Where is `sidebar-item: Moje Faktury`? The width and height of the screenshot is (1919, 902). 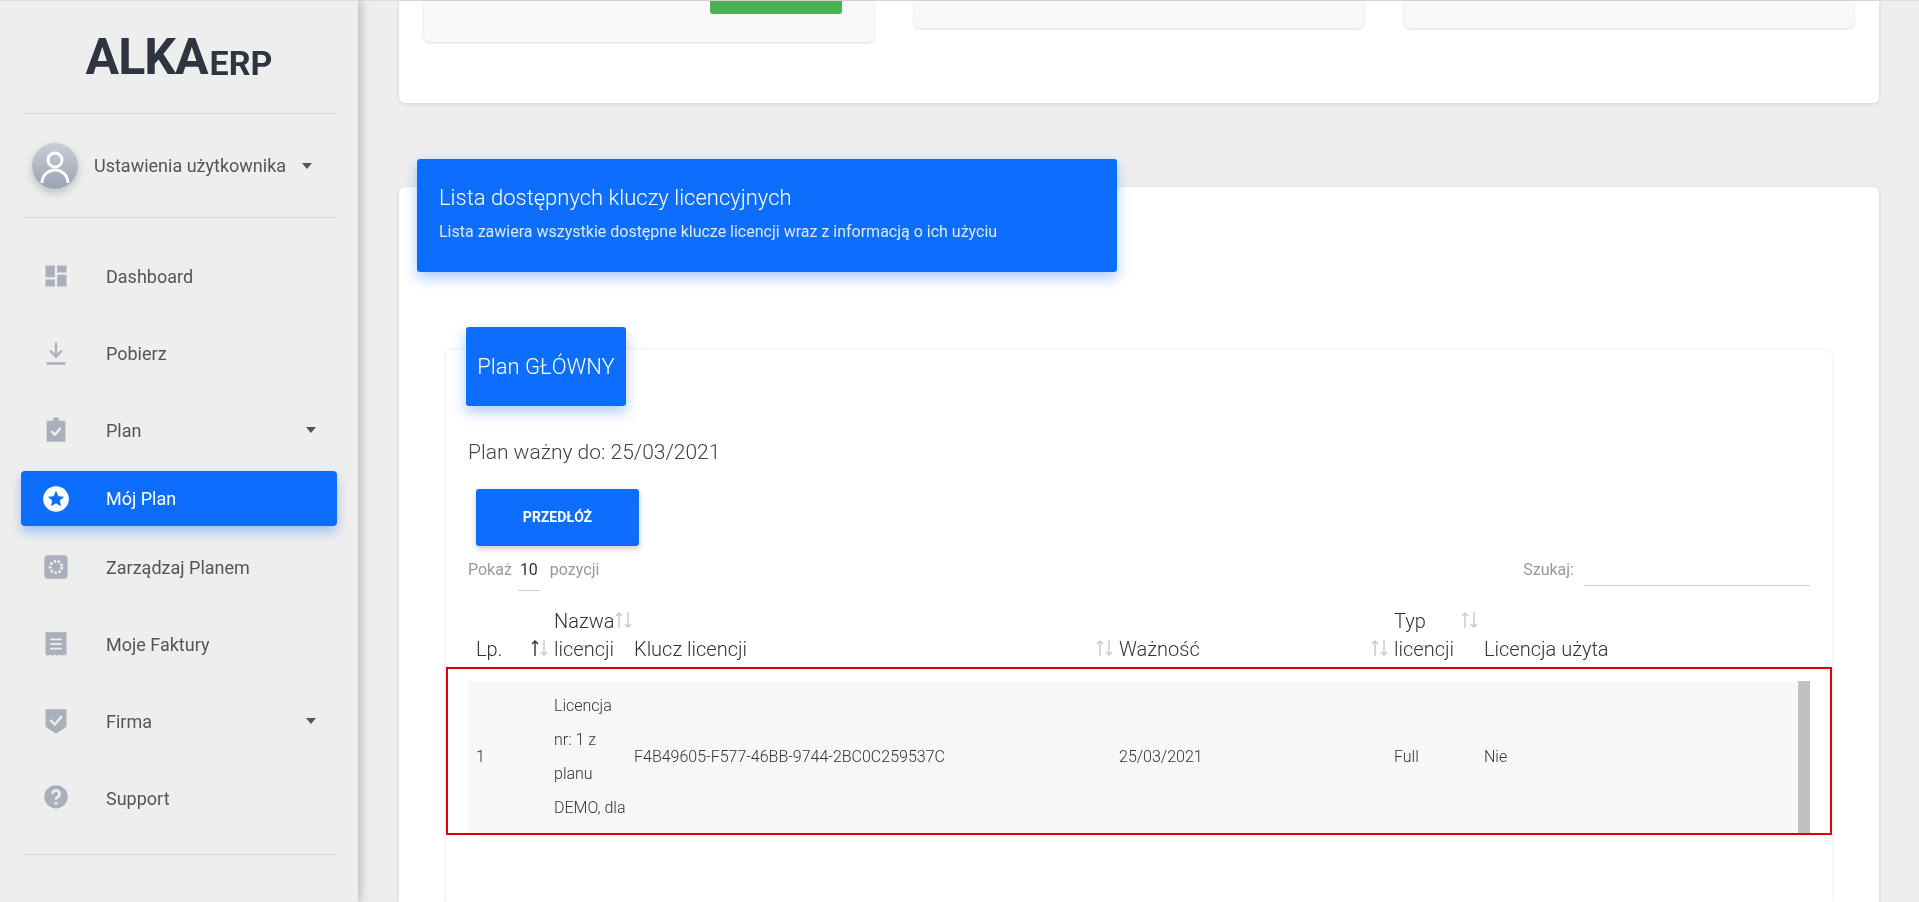 sidebar-item: Moje Faktury is located at coordinates (179, 644).